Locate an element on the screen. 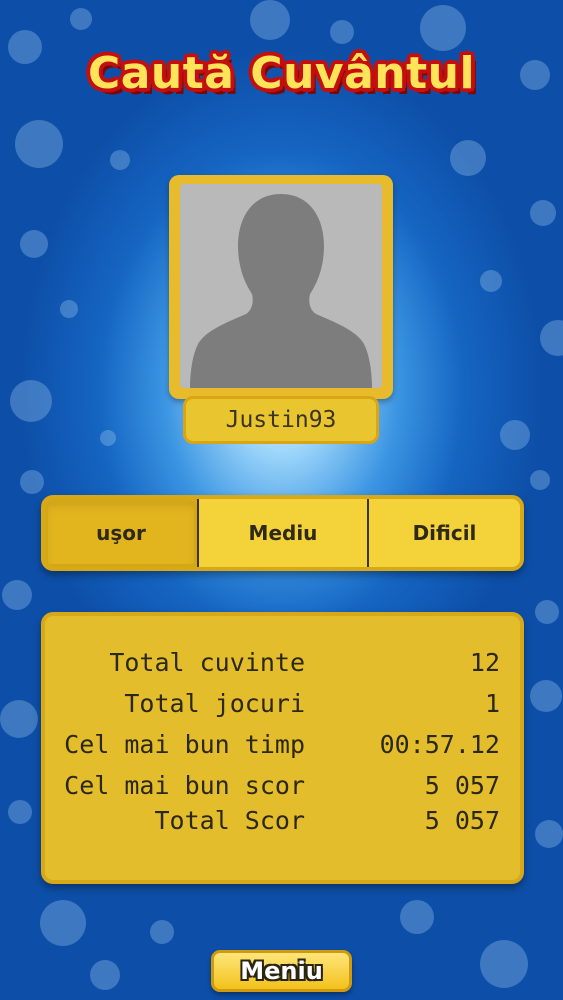 This screenshot has width=563, height=1000. stat-label: Total jocuri is located at coordinates (214, 703).